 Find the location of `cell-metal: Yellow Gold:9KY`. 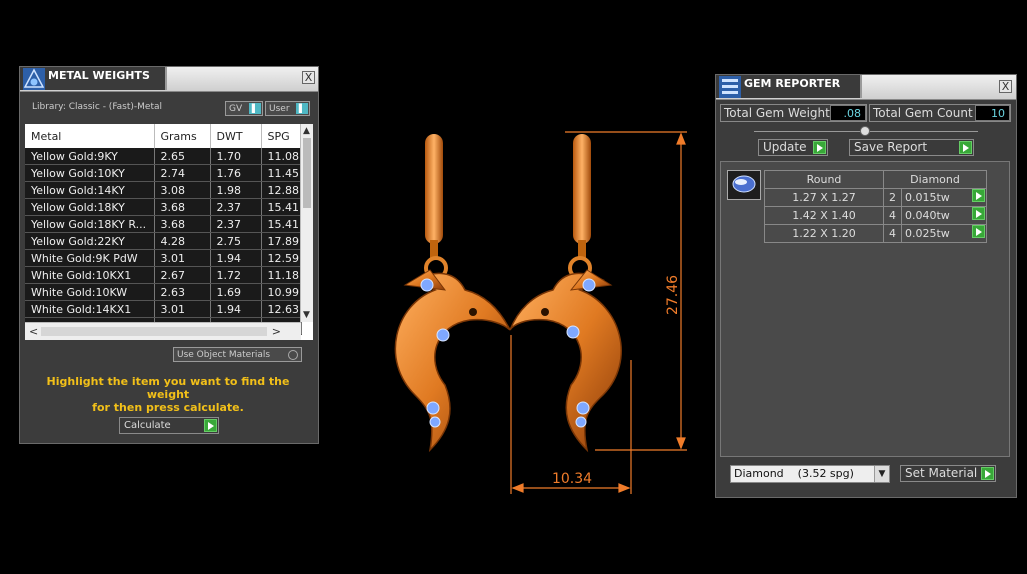

cell-metal: Yellow Gold:9KY is located at coordinates (90, 156).